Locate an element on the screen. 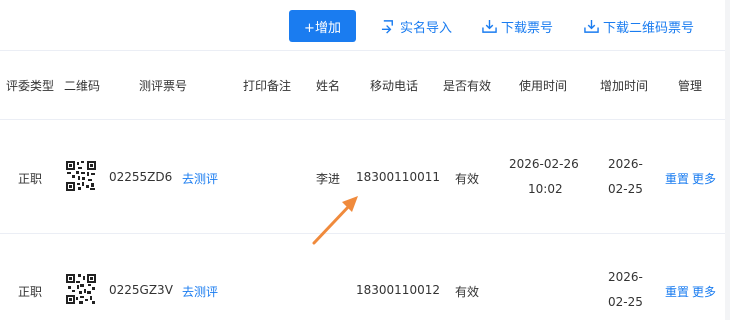 The height and width of the screenshot is (320, 730). mobile-cell: 18300110011 is located at coordinates (398, 177).